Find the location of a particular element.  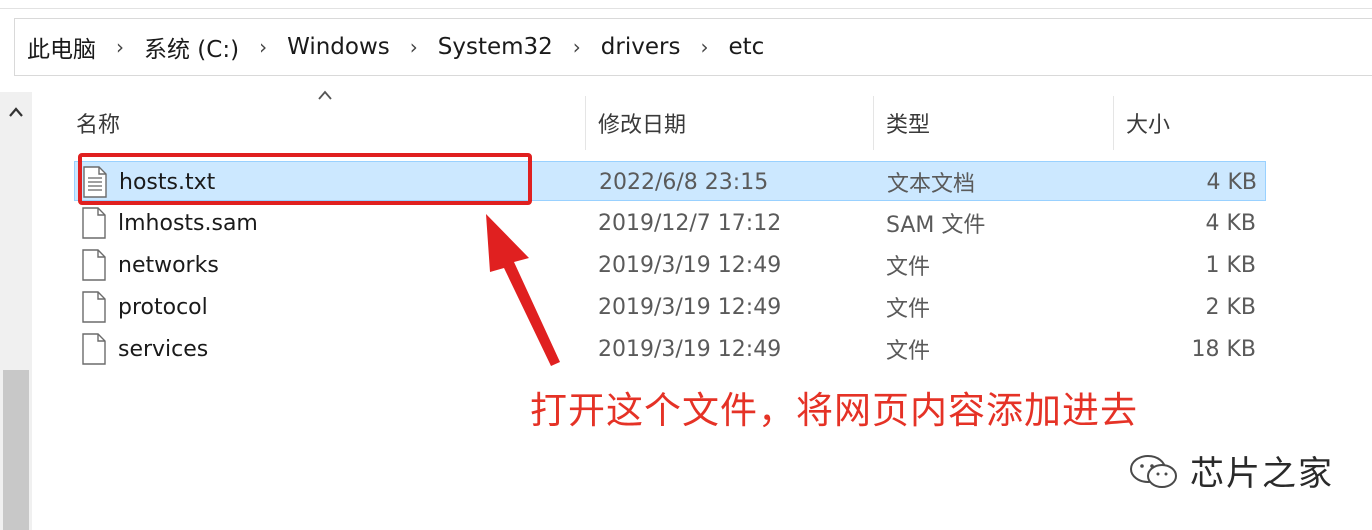

file-row-networks: networks 2019/3/19 12:49 文件 1 KB is located at coordinates (670, 265).